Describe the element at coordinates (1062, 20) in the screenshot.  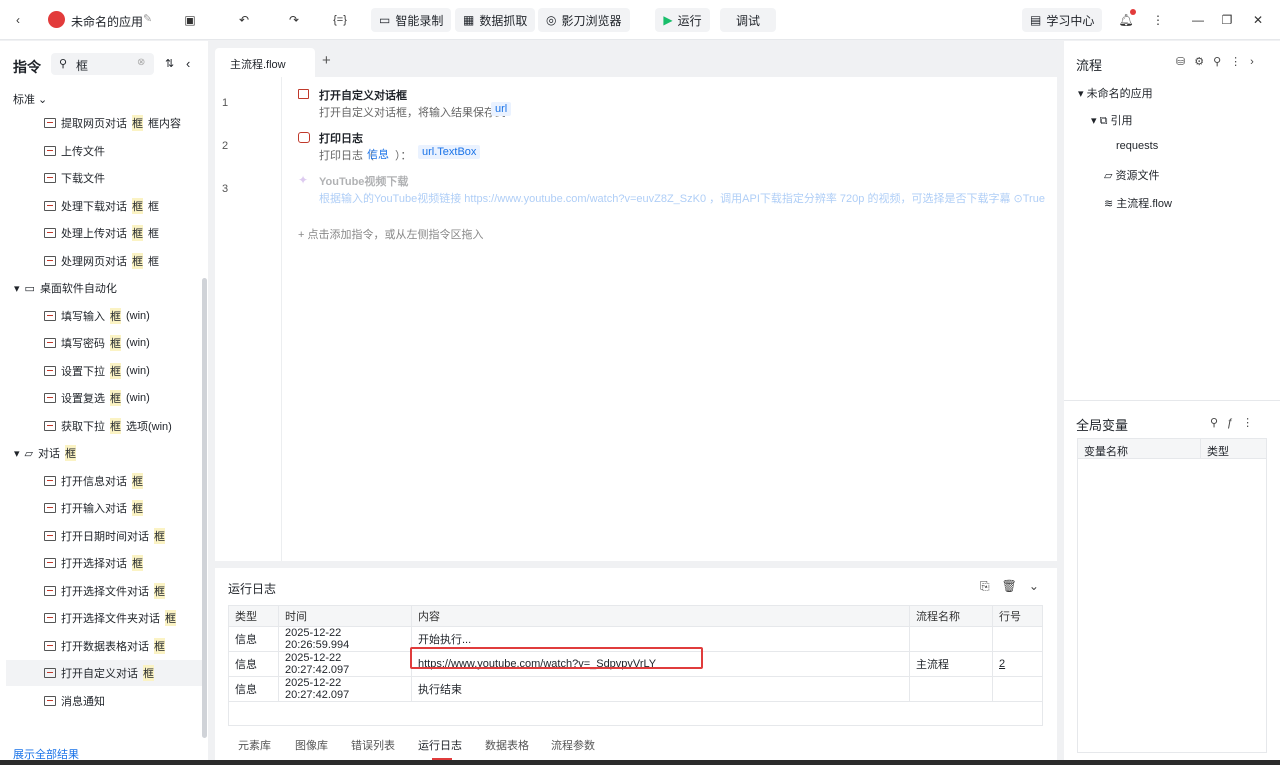
I see `learn-center-button: ▤ 学习中心` at that location.